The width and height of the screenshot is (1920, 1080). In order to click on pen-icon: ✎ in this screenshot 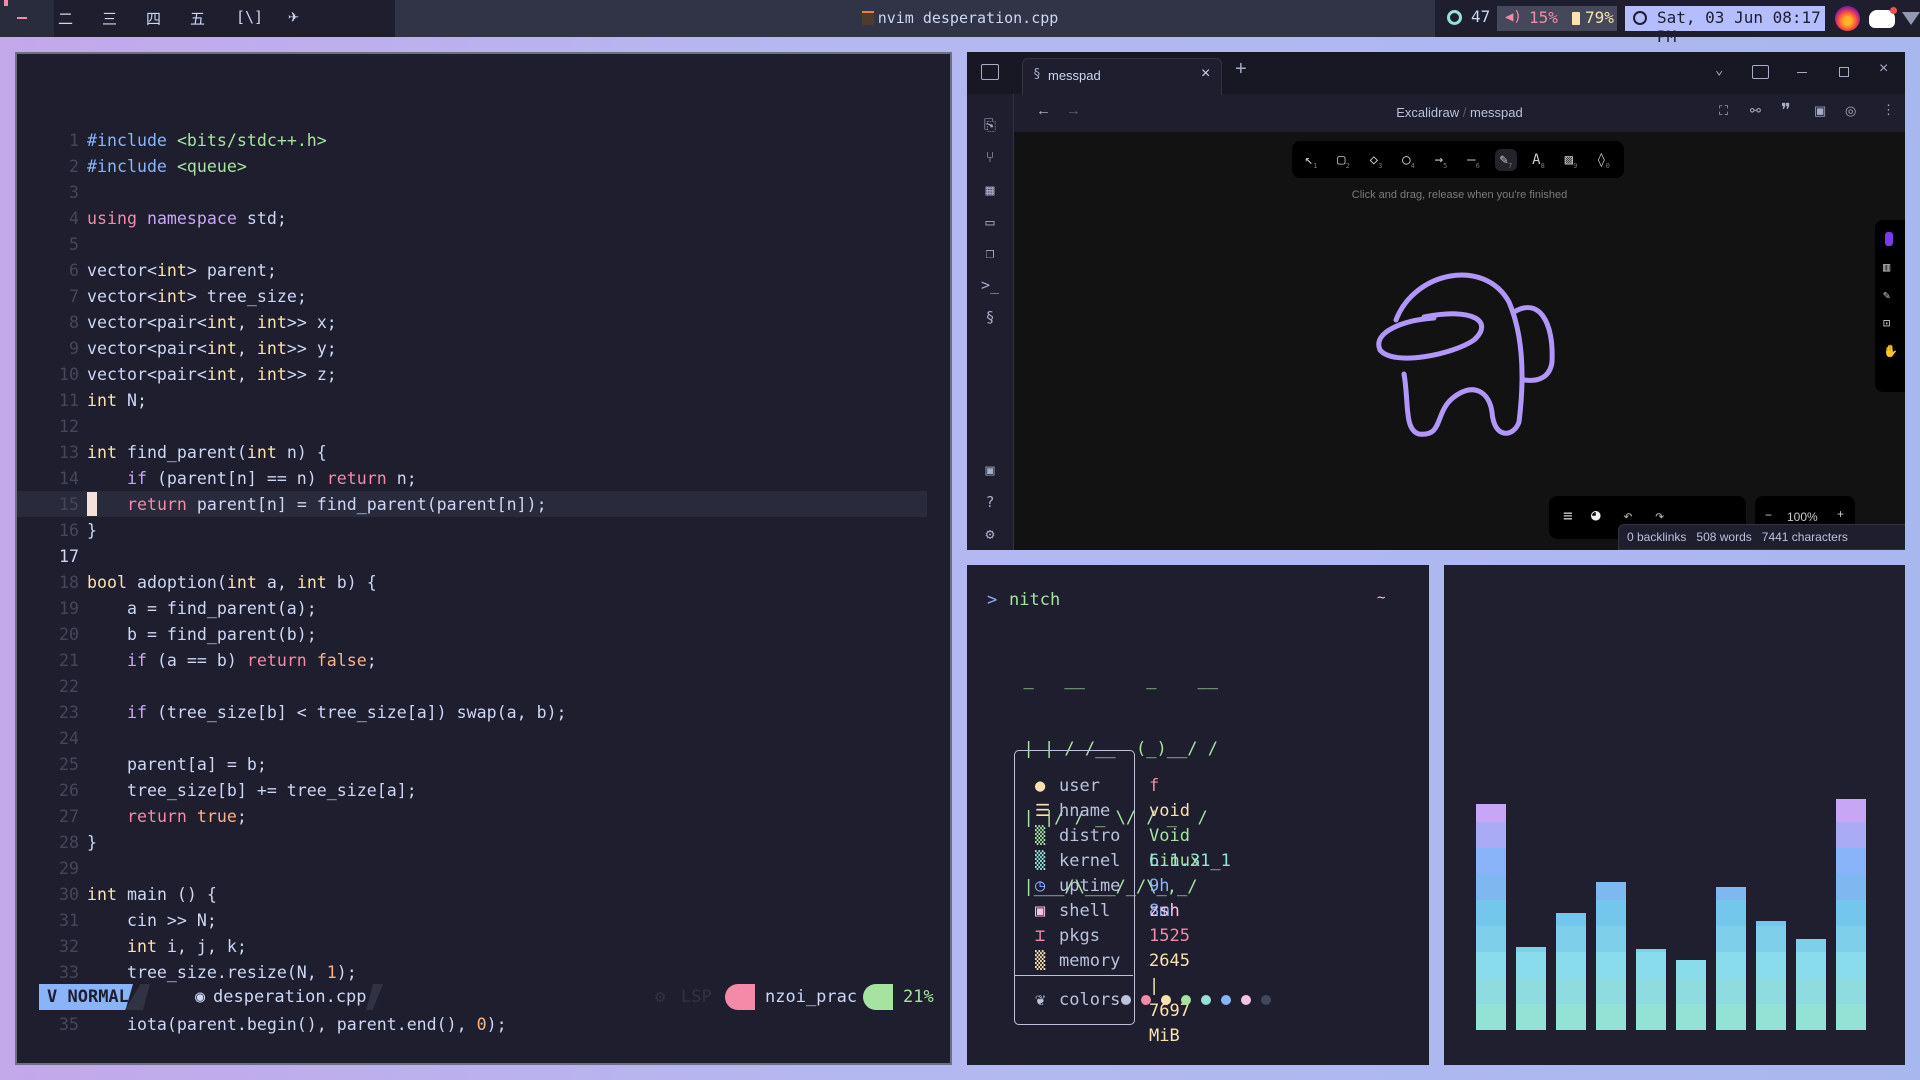, I will do `click(1886, 295)`.